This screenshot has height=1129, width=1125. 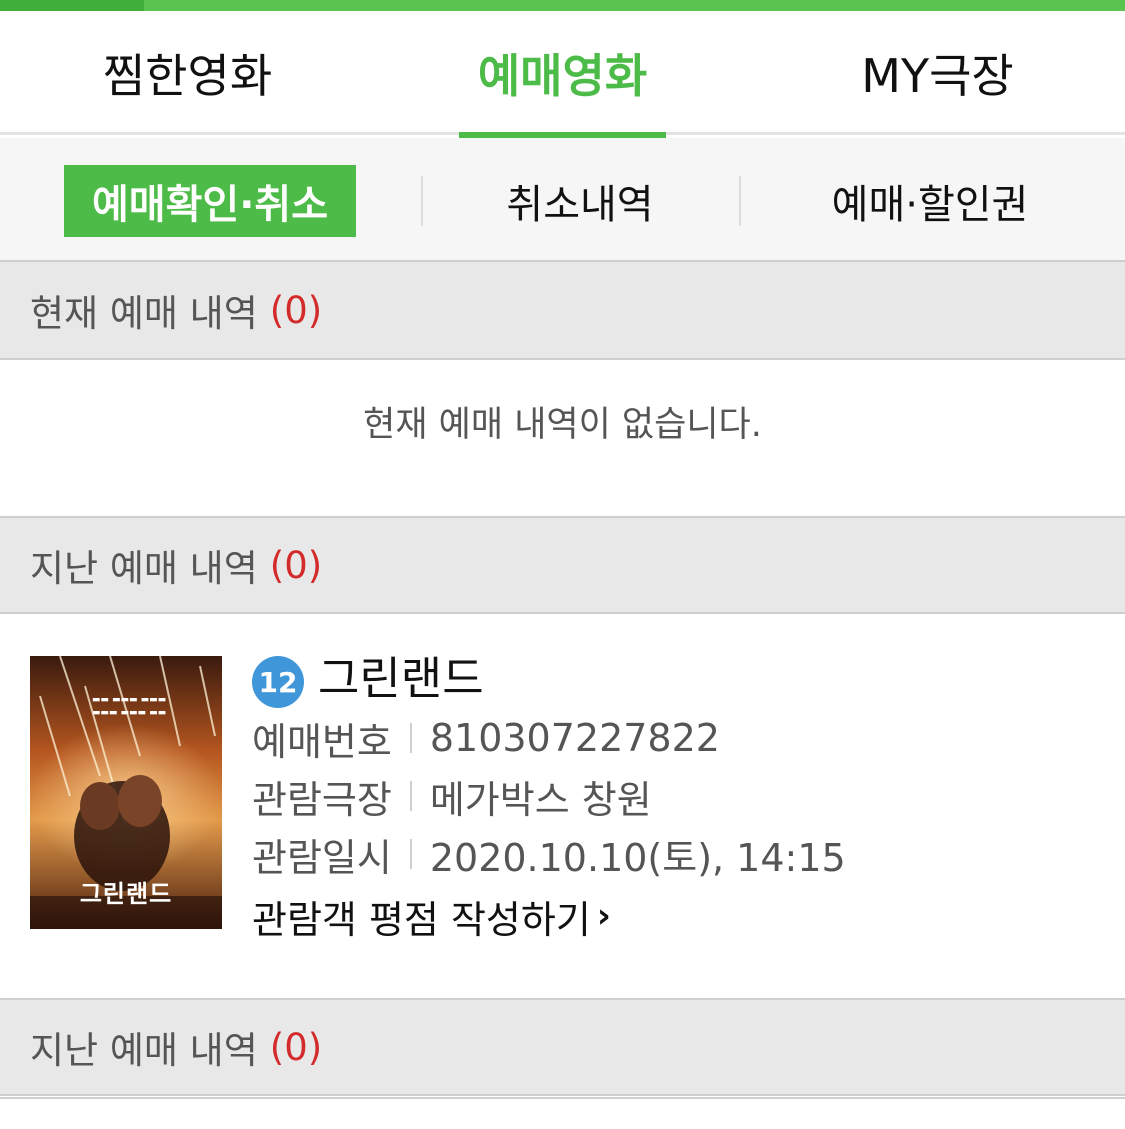 I want to click on subtab-booking-check-cancel: 예매확인·취소, so click(x=210, y=201).